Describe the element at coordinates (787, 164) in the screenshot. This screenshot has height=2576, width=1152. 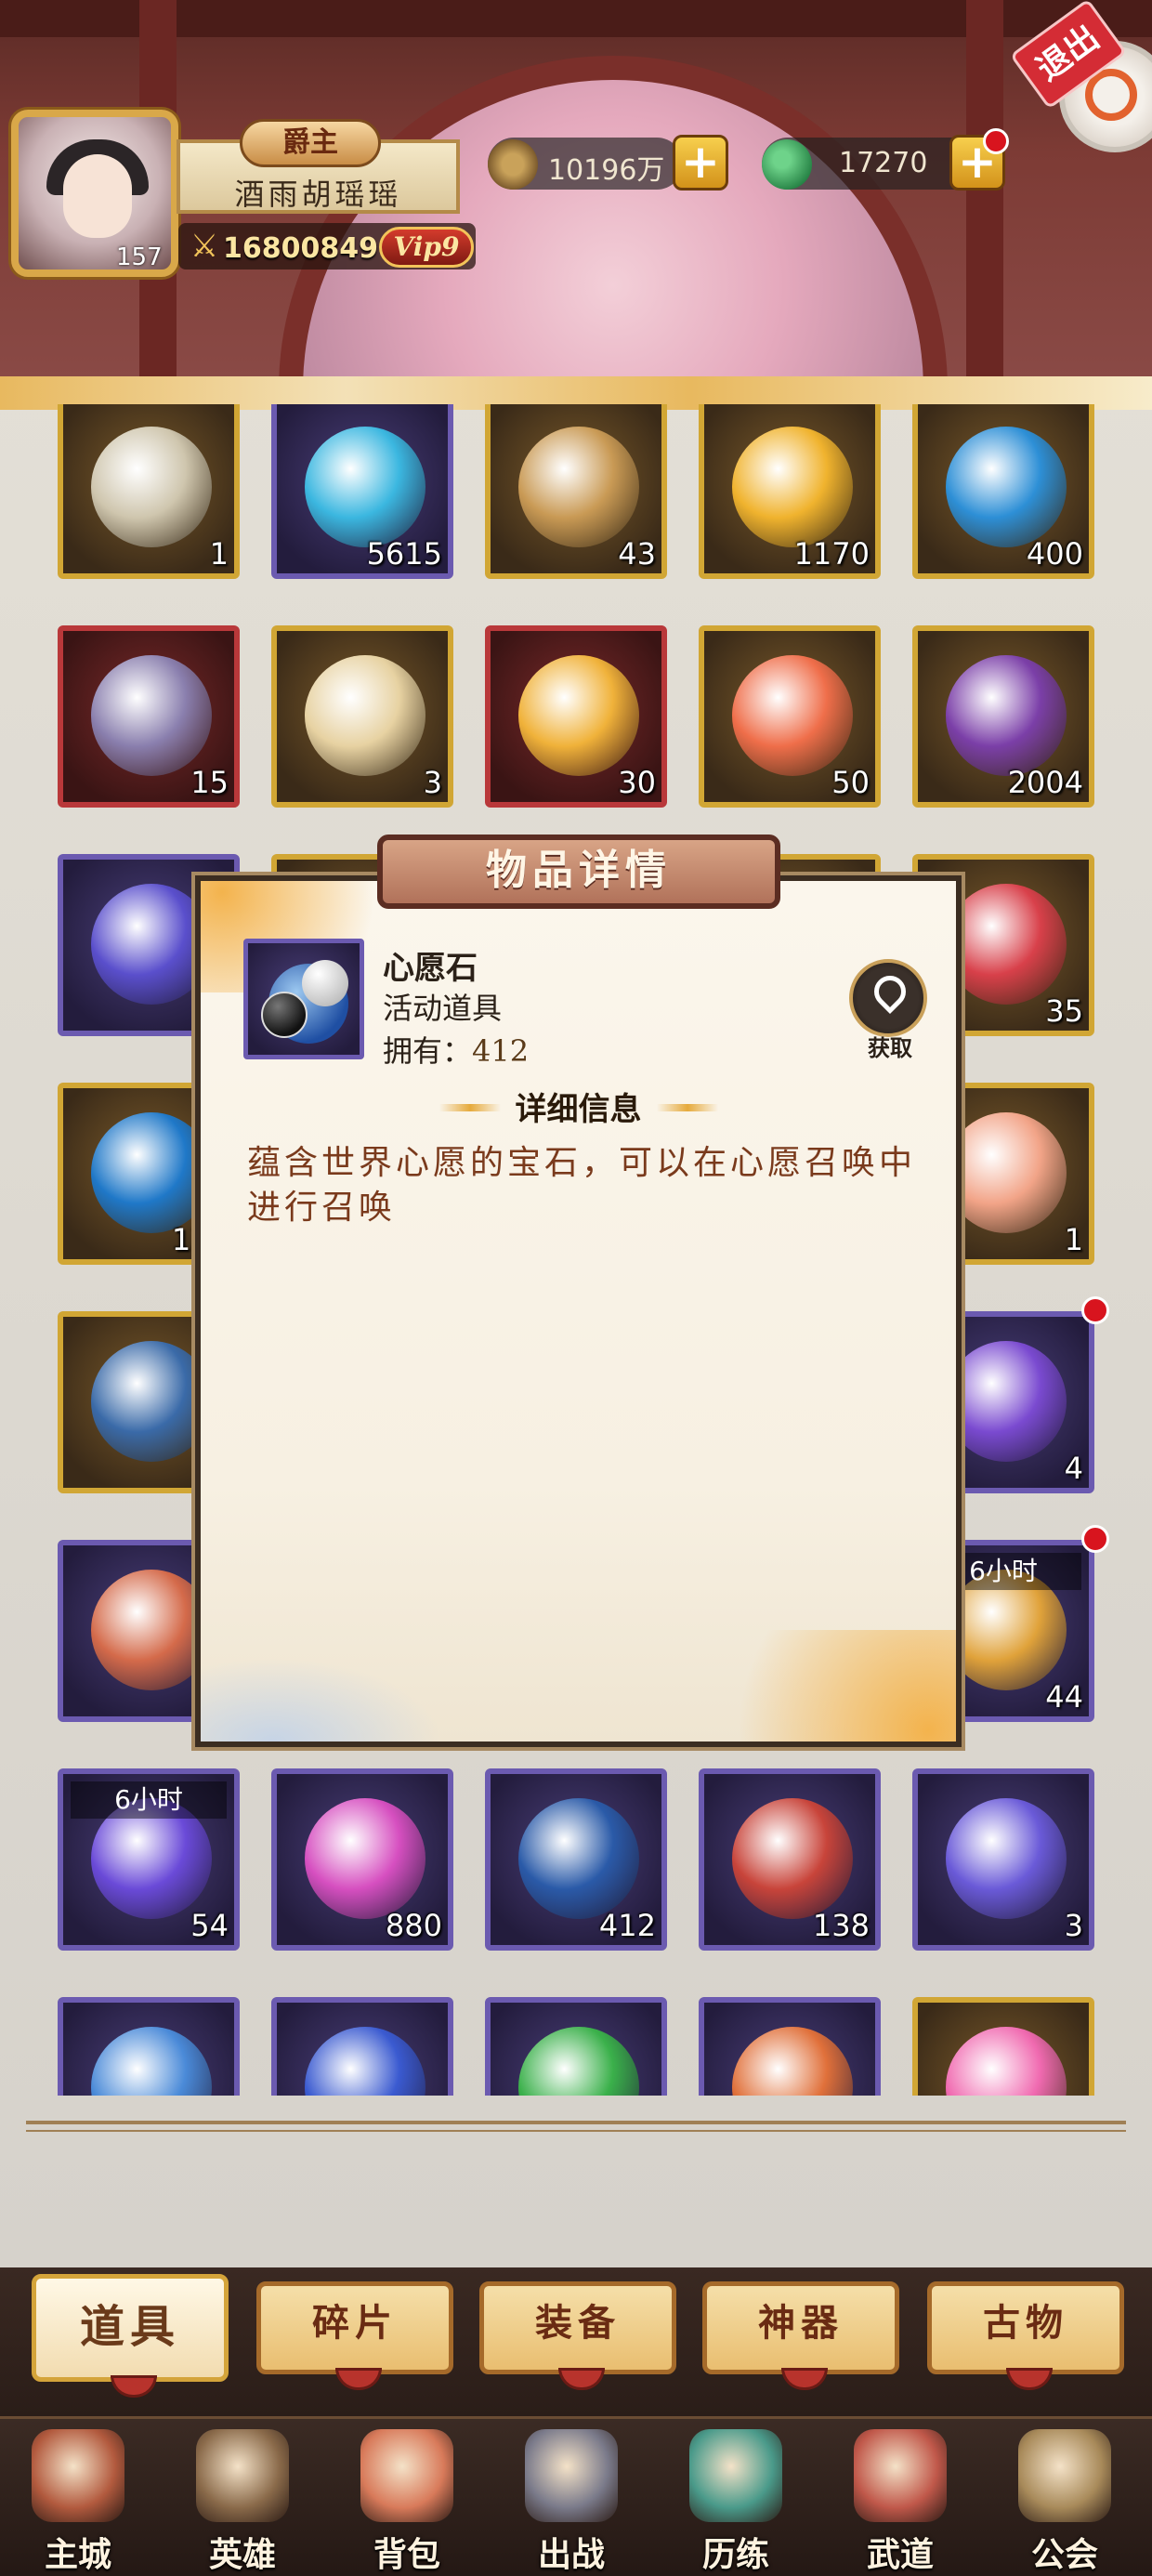
I see `jade-icon` at that location.